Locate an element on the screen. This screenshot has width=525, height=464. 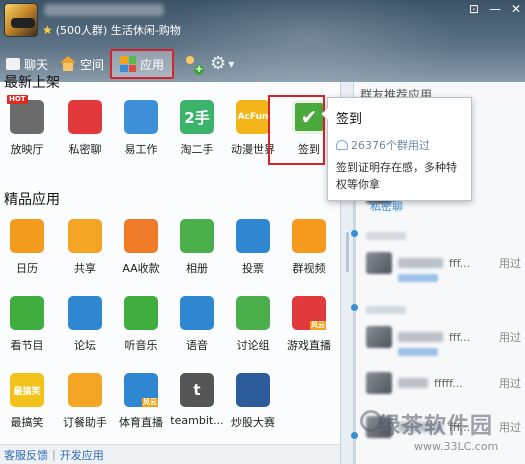
app-label: 游戏直播 is located at coordinates (309, 345).